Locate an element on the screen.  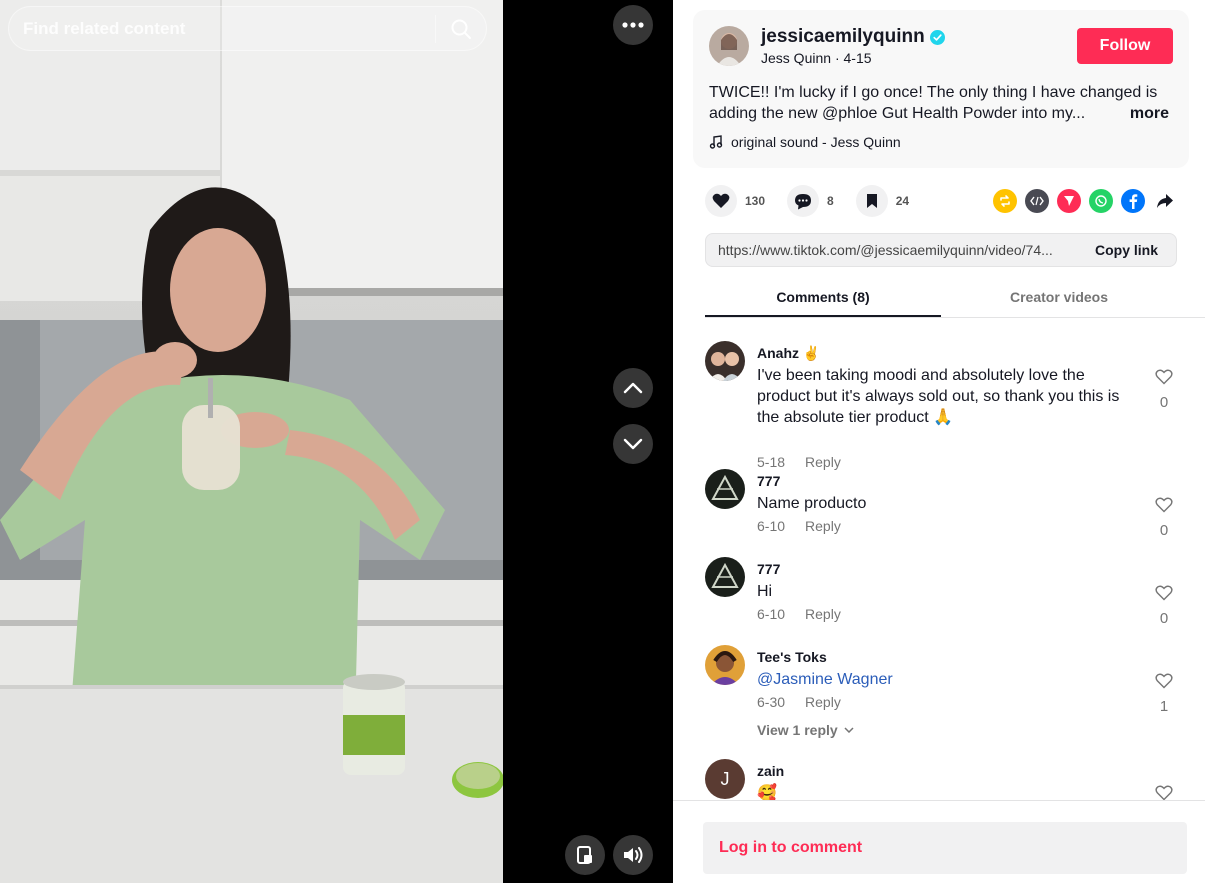
floating-player-button is located at coordinates (585, 855).